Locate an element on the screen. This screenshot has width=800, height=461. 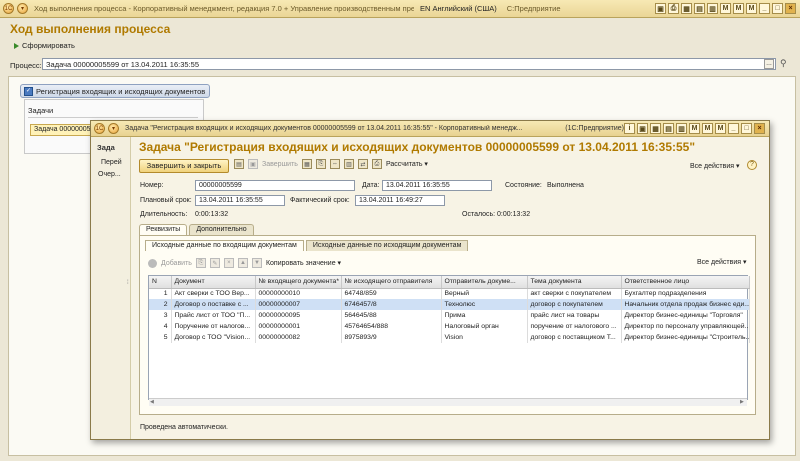
cell-responsible: Директор бизнес-единицы "Торговля" is located at coordinates (685, 315).